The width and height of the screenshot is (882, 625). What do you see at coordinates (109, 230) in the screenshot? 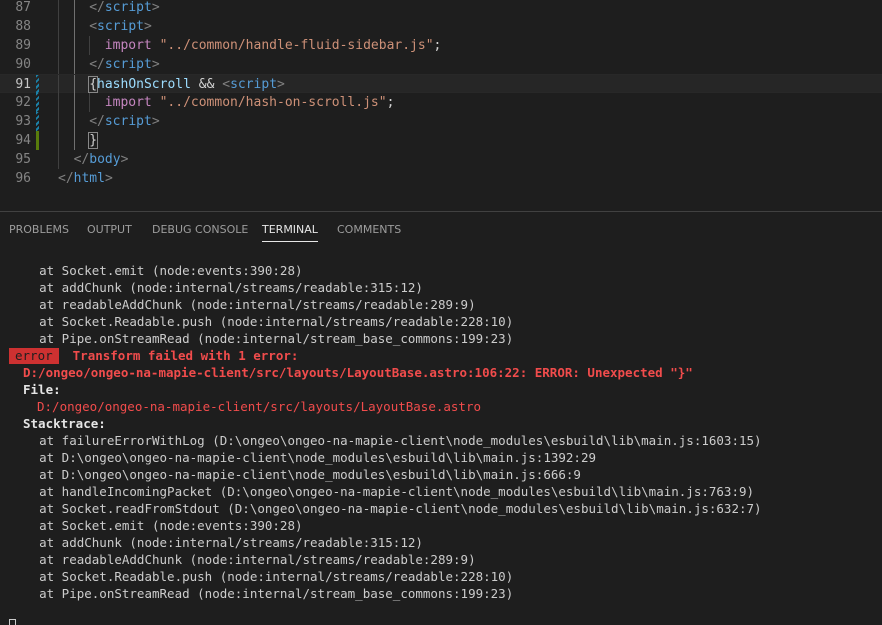
I see `tab-output: OUTPUT` at bounding box center [109, 230].